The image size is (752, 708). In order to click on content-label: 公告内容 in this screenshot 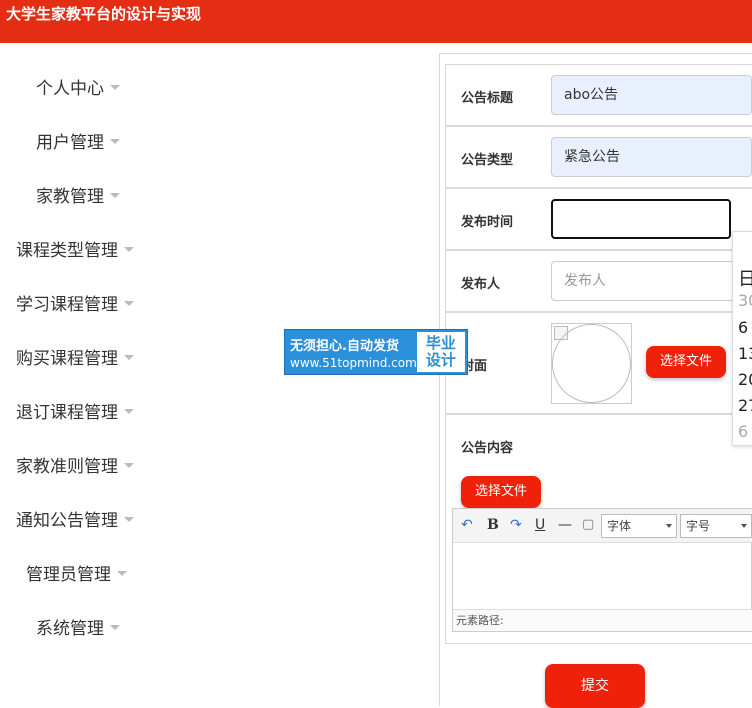, I will do `click(487, 448)`.